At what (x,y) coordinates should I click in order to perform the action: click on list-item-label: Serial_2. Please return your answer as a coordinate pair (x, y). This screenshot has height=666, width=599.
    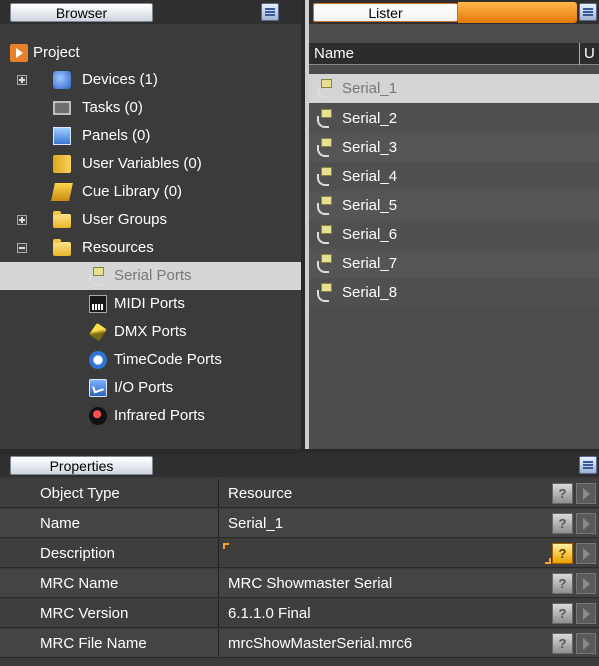
    Looking at the image, I should click on (370, 118).